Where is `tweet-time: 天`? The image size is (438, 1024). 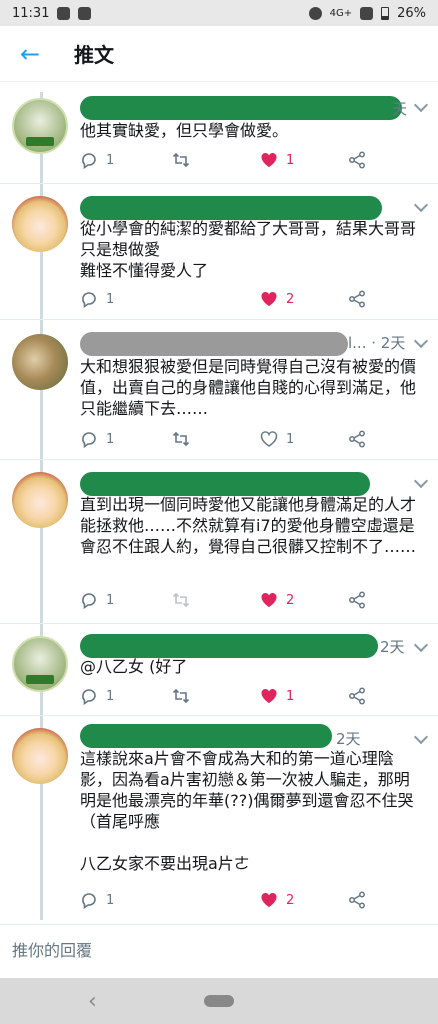 tweet-time: 天 is located at coordinates (400, 109).